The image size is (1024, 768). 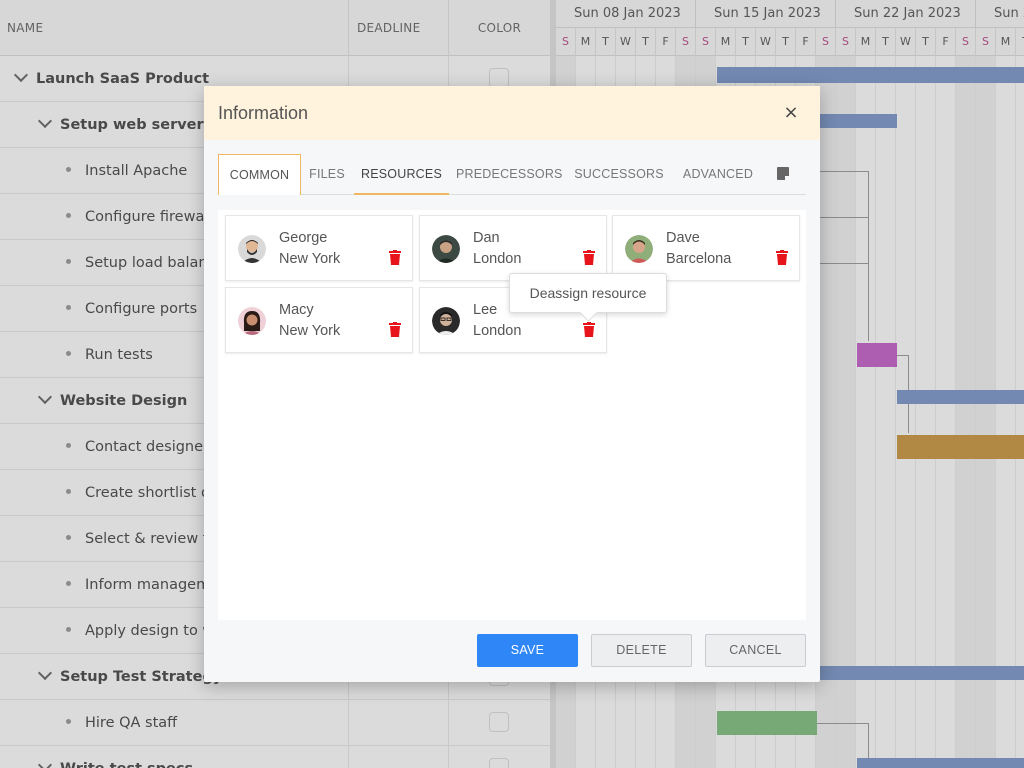 What do you see at coordinates (699, 259) in the screenshot?
I see `resource-city: Barcelona` at bounding box center [699, 259].